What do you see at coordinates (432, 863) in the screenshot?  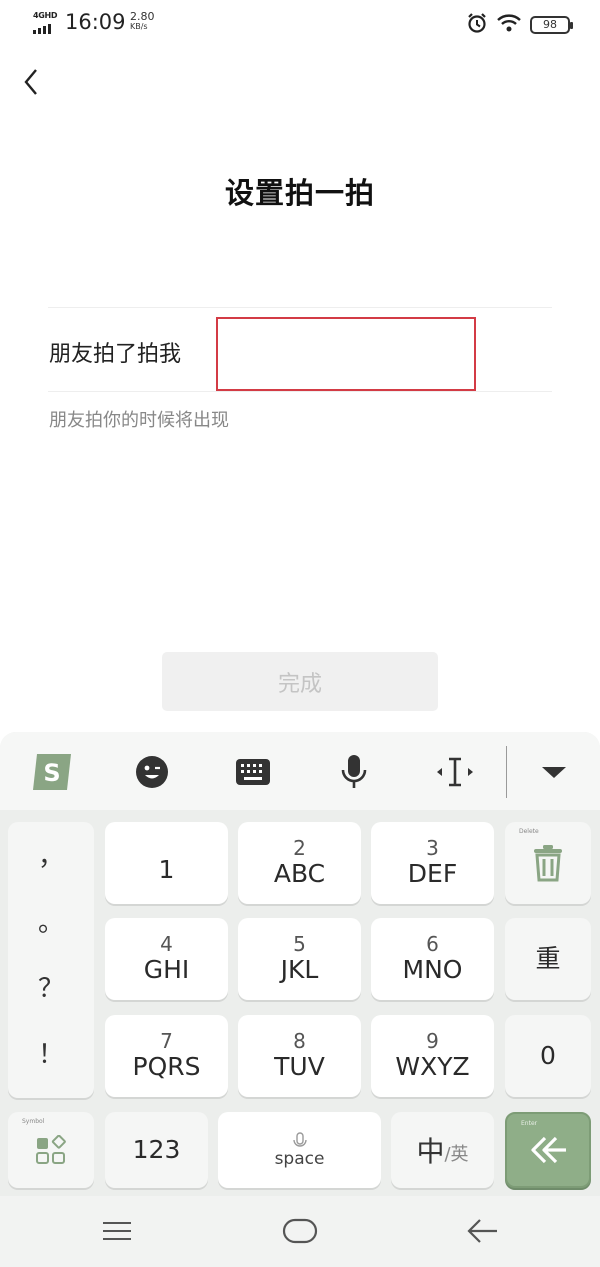 I see `key-3: 3 DEF` at bounding box center [432, 863].